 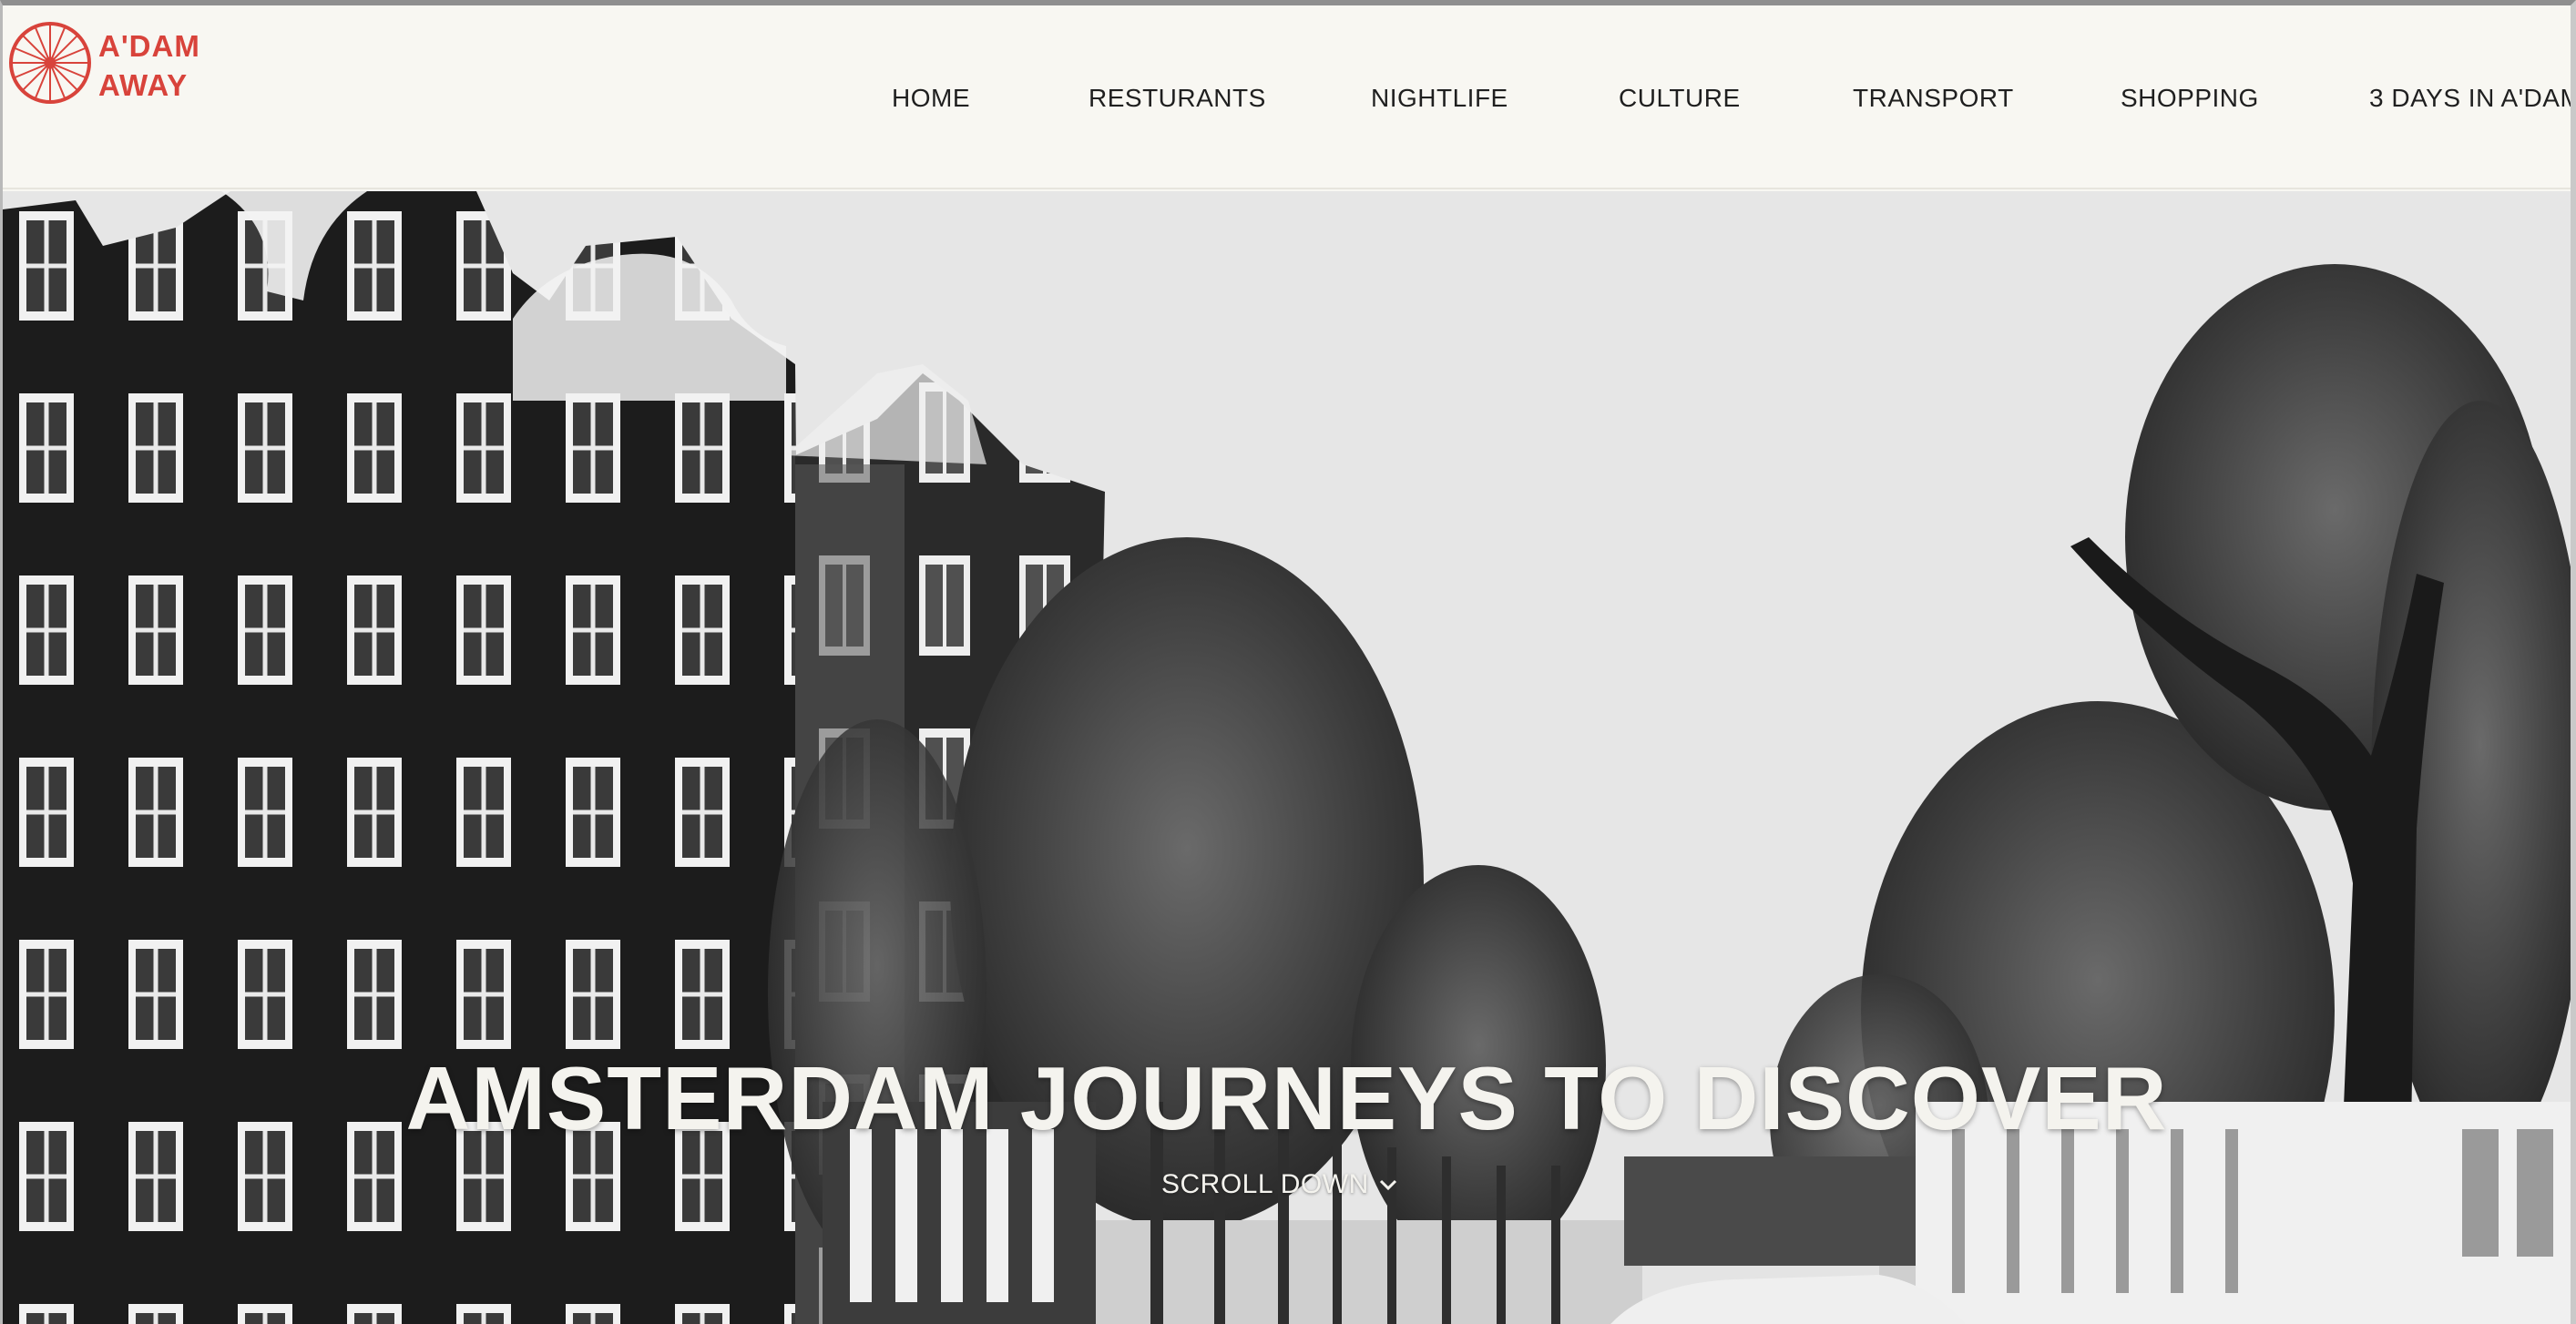 What do you see at coordinates (2470, 98) in the screenshot?
I see `nav-item-3-days: 3 DAYS IN A'DAM` at bounding box center [2470, 98].